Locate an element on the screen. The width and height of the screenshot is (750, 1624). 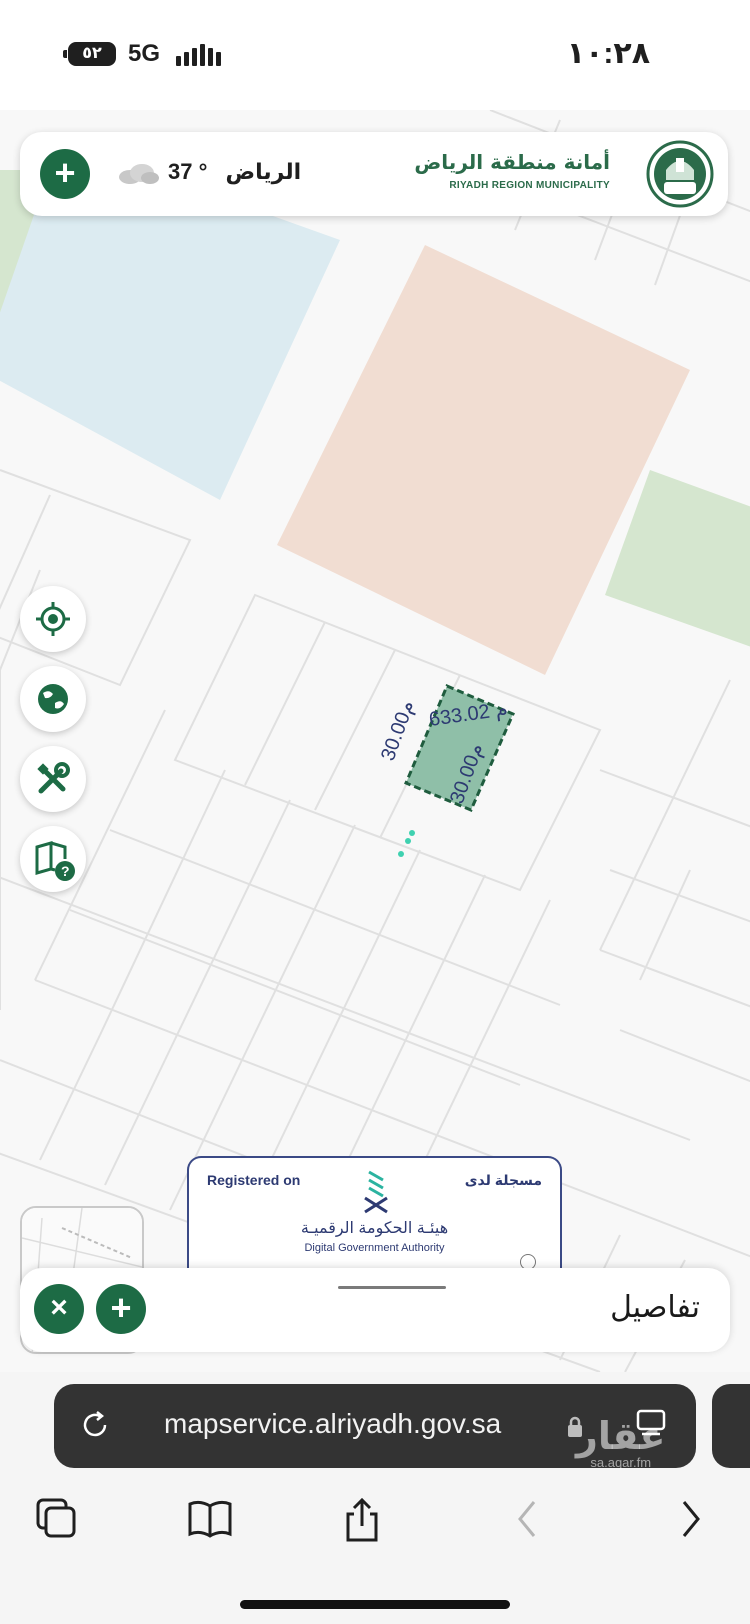
reload-icon is located at coordinates (95, 1425).